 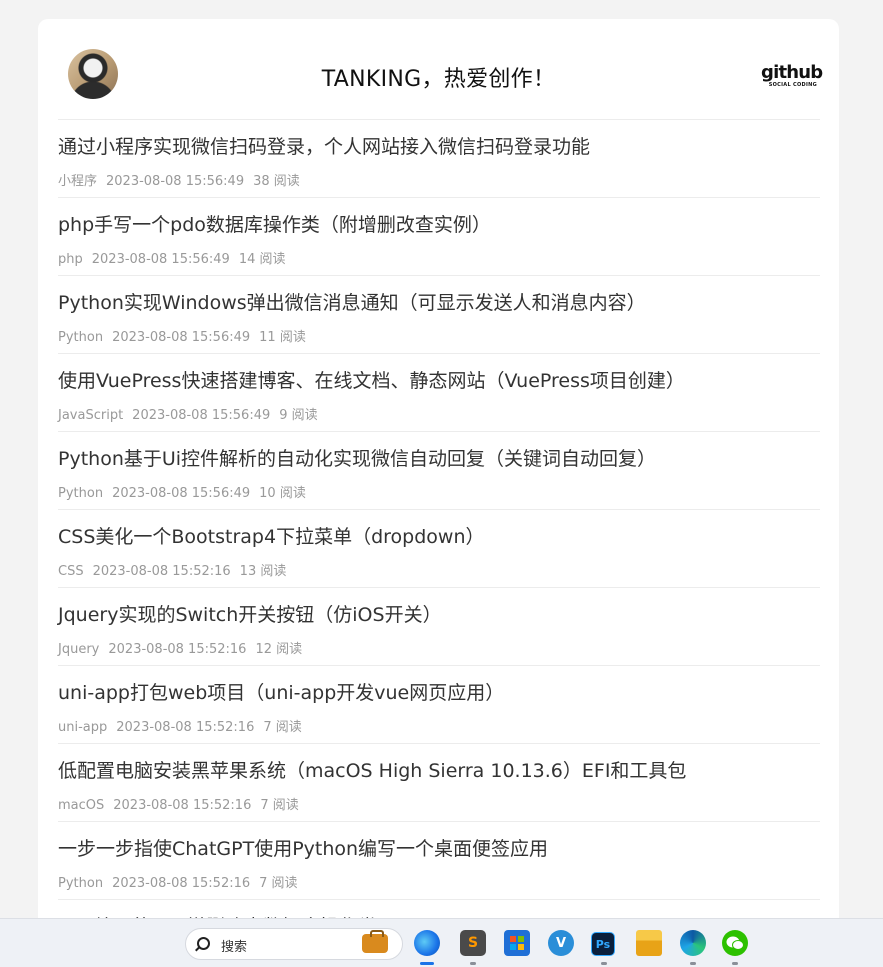 What do you see at coordinates (71, 571) in the screenshot?
I see `article-category: CSS` at bounding box center [71, 571].